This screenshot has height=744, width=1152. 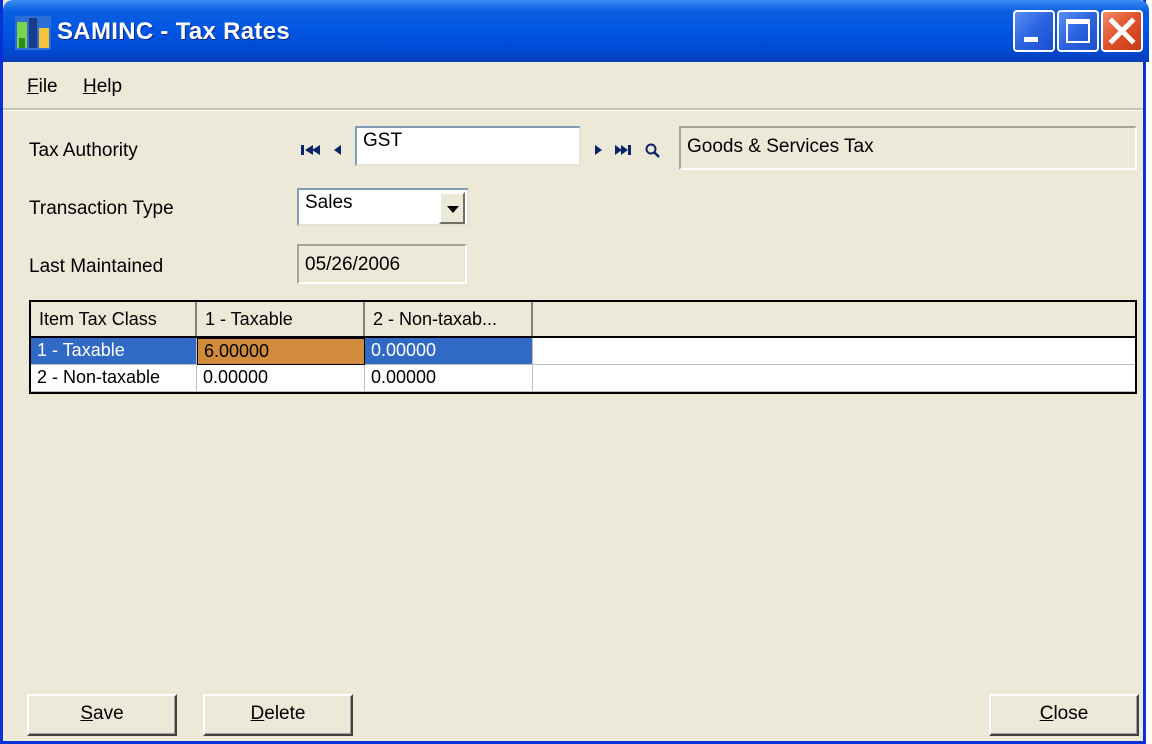 I want to click on table-row: 2 - Non-taxable 0.00000 0.00000, so click(x=583, y=378).